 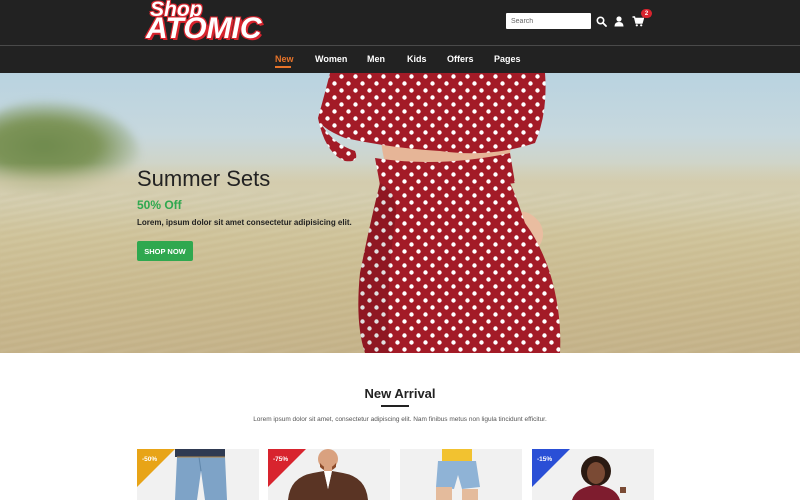 I want to click on nav-item-new: New, so click(x=284, y=59).